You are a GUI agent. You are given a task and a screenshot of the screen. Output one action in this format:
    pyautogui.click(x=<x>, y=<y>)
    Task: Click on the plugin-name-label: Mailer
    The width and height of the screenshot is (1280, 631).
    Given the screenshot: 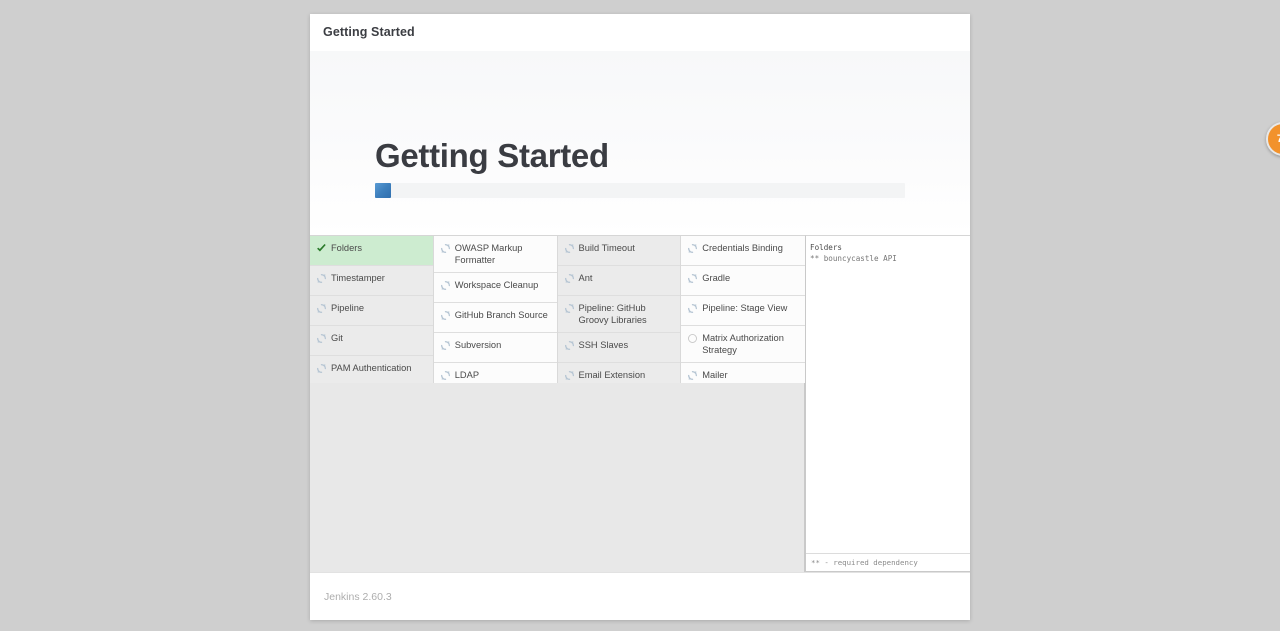 What is the action you would take?
    pyautogui.click(x=715, y=375)
    